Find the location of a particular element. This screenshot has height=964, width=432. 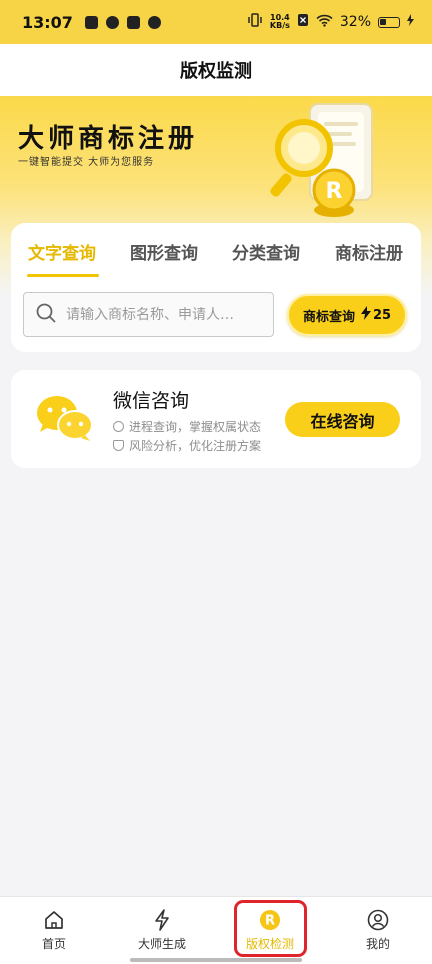

trademark-query-button: 商标查询 25 is located at coordinates (347, 315).